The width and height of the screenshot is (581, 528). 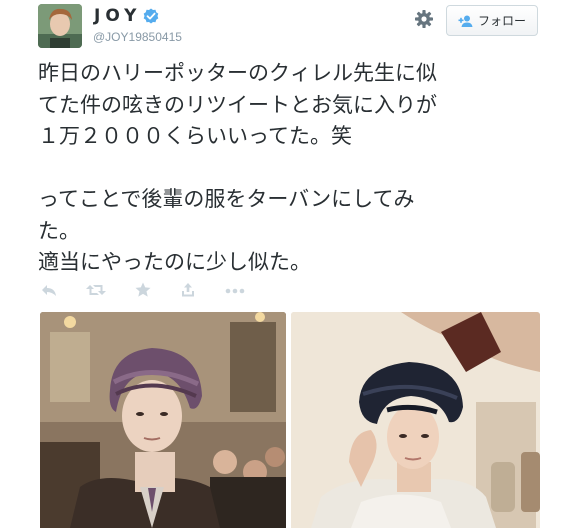 I want to click on avatar, so click(x=60, y=26).